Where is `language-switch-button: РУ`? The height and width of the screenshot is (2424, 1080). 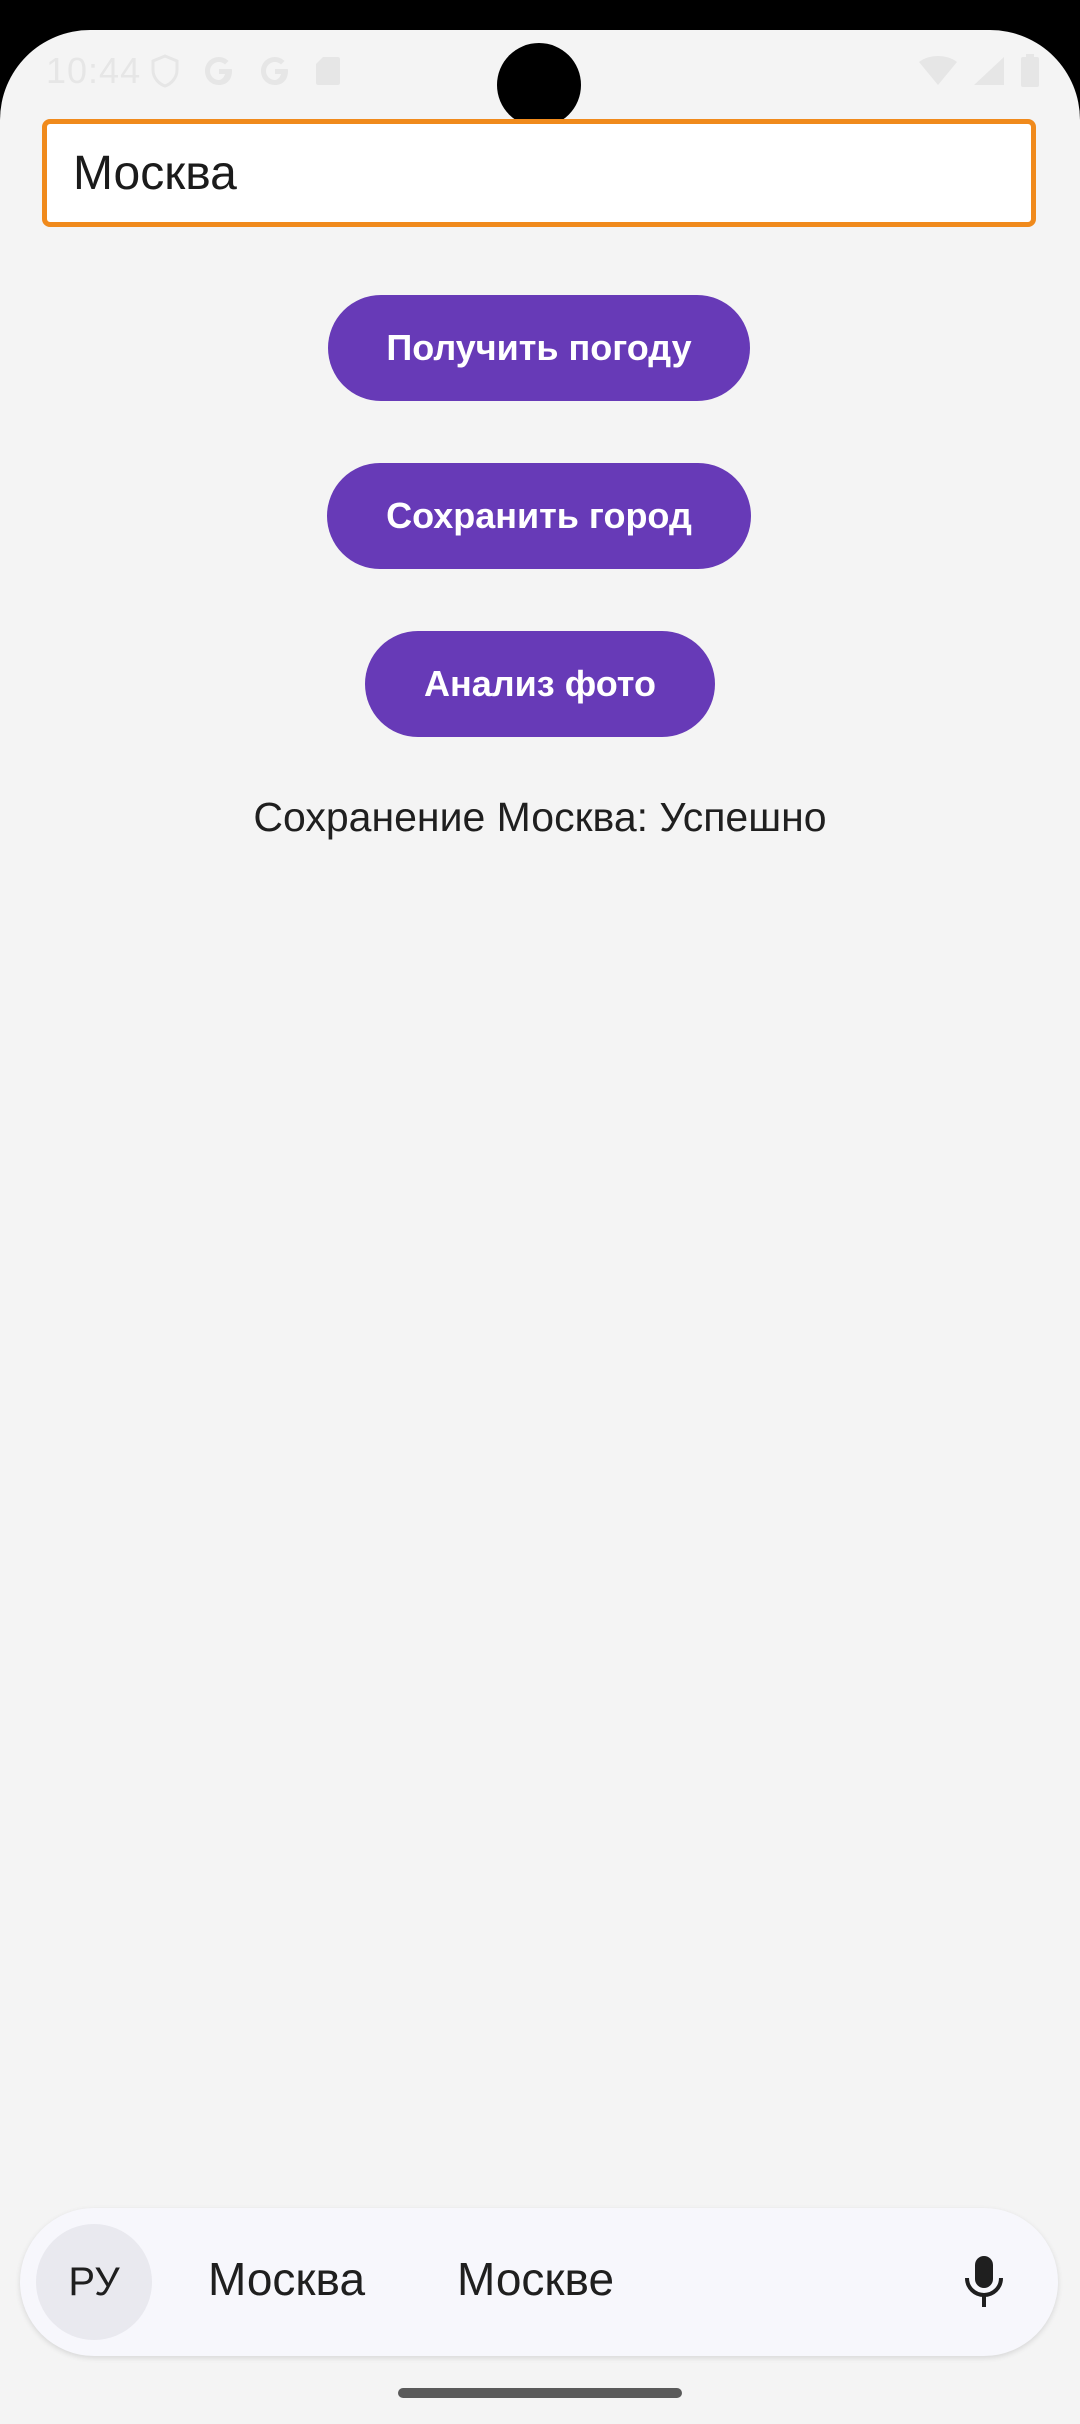
language-switch-button: РУ is located at coordinates (94, 2282).